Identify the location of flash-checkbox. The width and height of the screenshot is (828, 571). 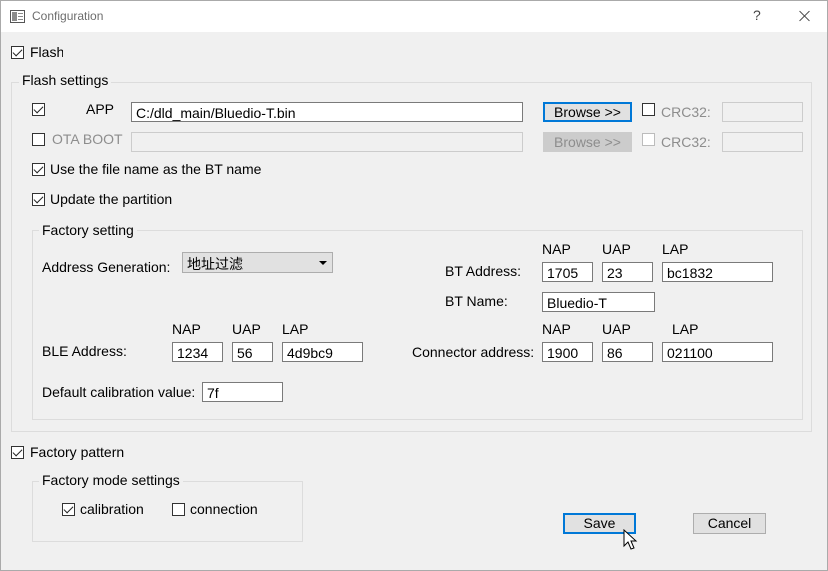
(17, 52).